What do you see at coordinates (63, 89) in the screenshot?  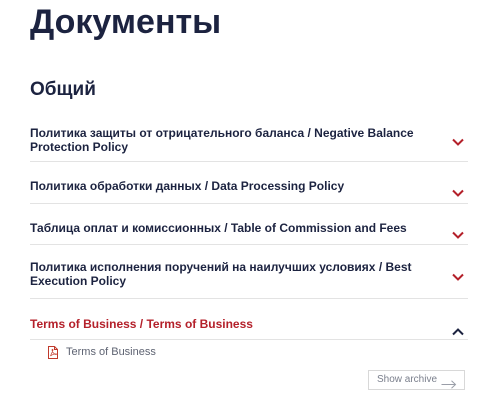 I see `section-title: Общий` at bounding box center [63, 89].